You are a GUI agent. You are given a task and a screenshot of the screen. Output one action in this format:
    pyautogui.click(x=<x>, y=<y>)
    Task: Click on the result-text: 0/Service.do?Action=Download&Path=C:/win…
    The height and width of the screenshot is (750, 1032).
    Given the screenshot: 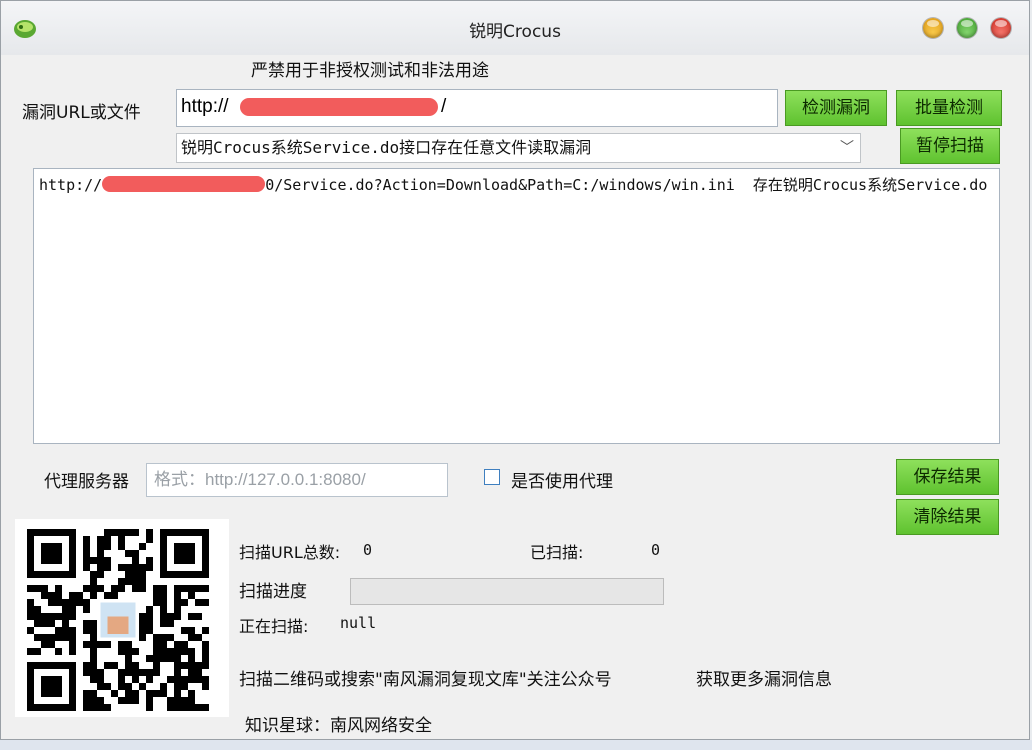 What is the action you would take?
    pyautogui.click(x=626, y=185)
    